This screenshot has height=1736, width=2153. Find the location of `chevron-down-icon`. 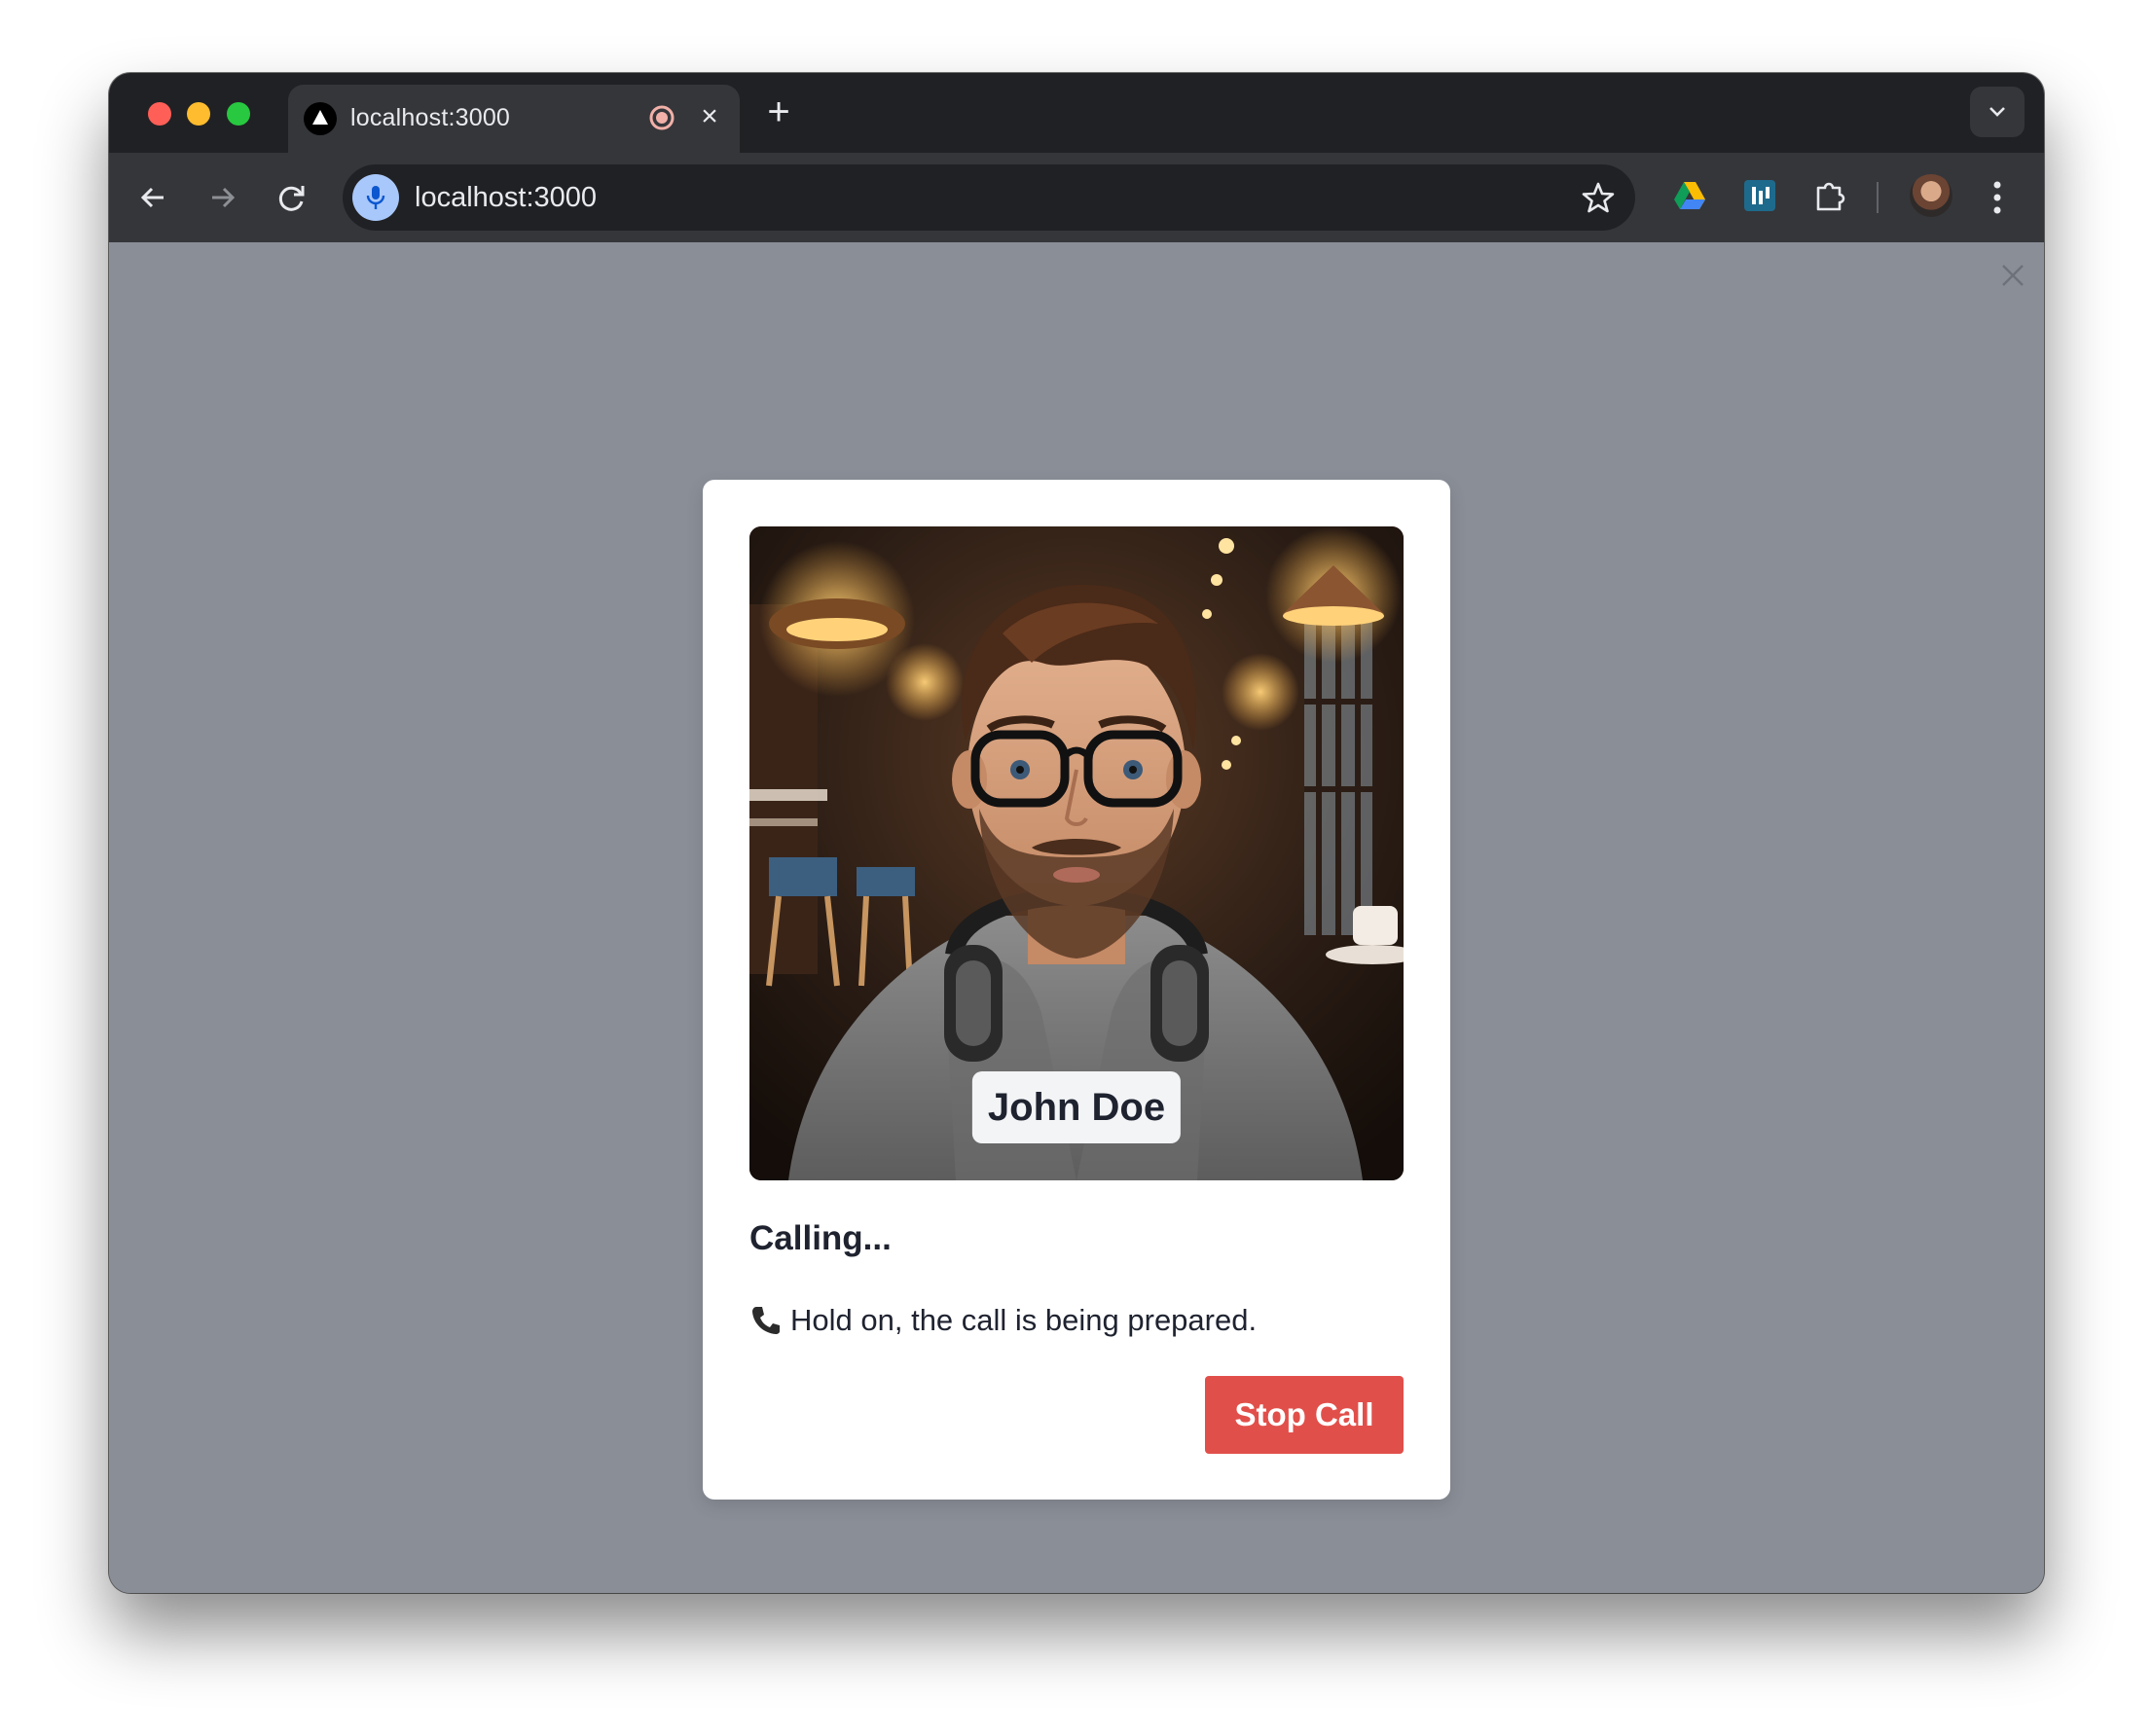

chevron-down-icon is located at coordinates (1997, 112).